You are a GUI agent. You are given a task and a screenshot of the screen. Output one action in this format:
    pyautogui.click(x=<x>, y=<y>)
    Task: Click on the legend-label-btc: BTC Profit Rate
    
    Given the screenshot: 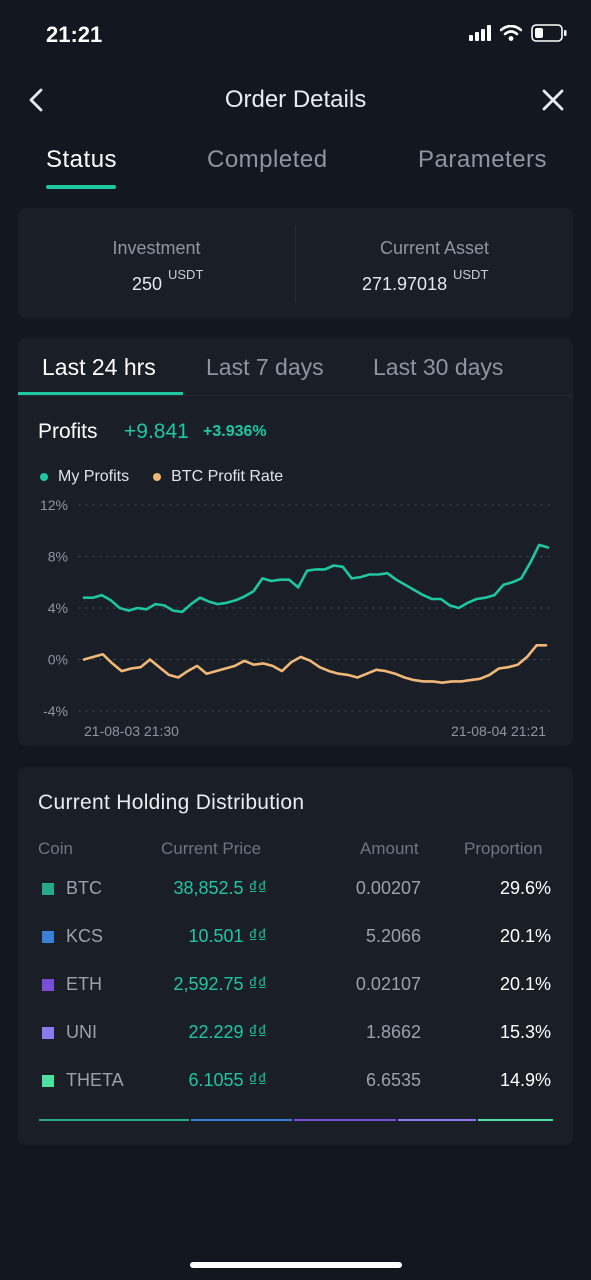 What is the action you would take?
    pyautogui.click(x=227, y=476)
    